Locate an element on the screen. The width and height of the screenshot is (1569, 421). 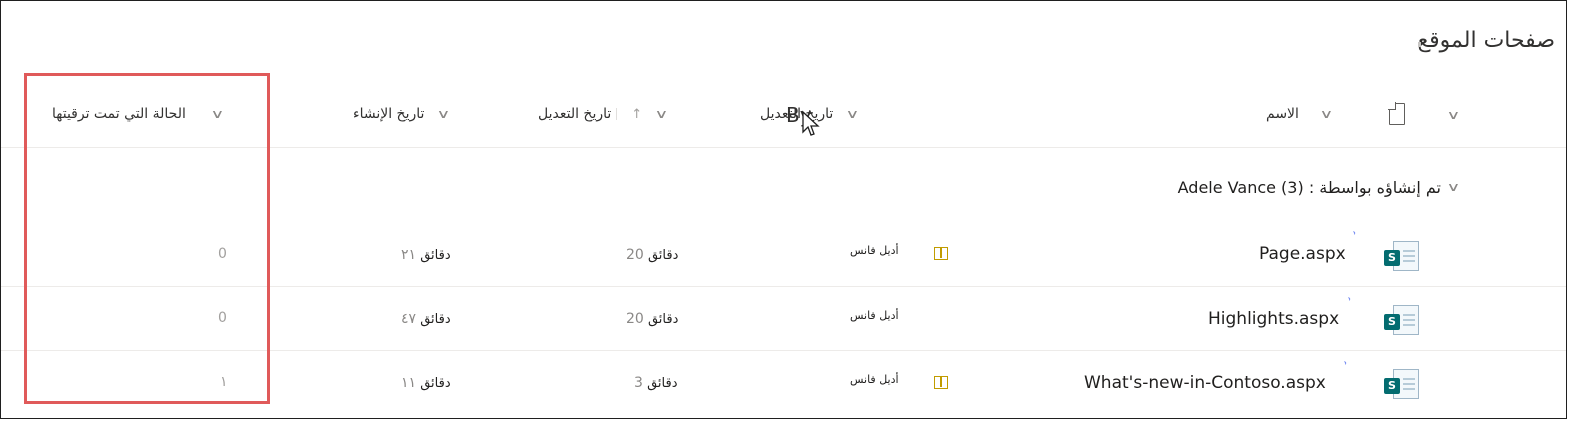
row-1-modified-unit: دقائق is located at coordinates (663, 255).